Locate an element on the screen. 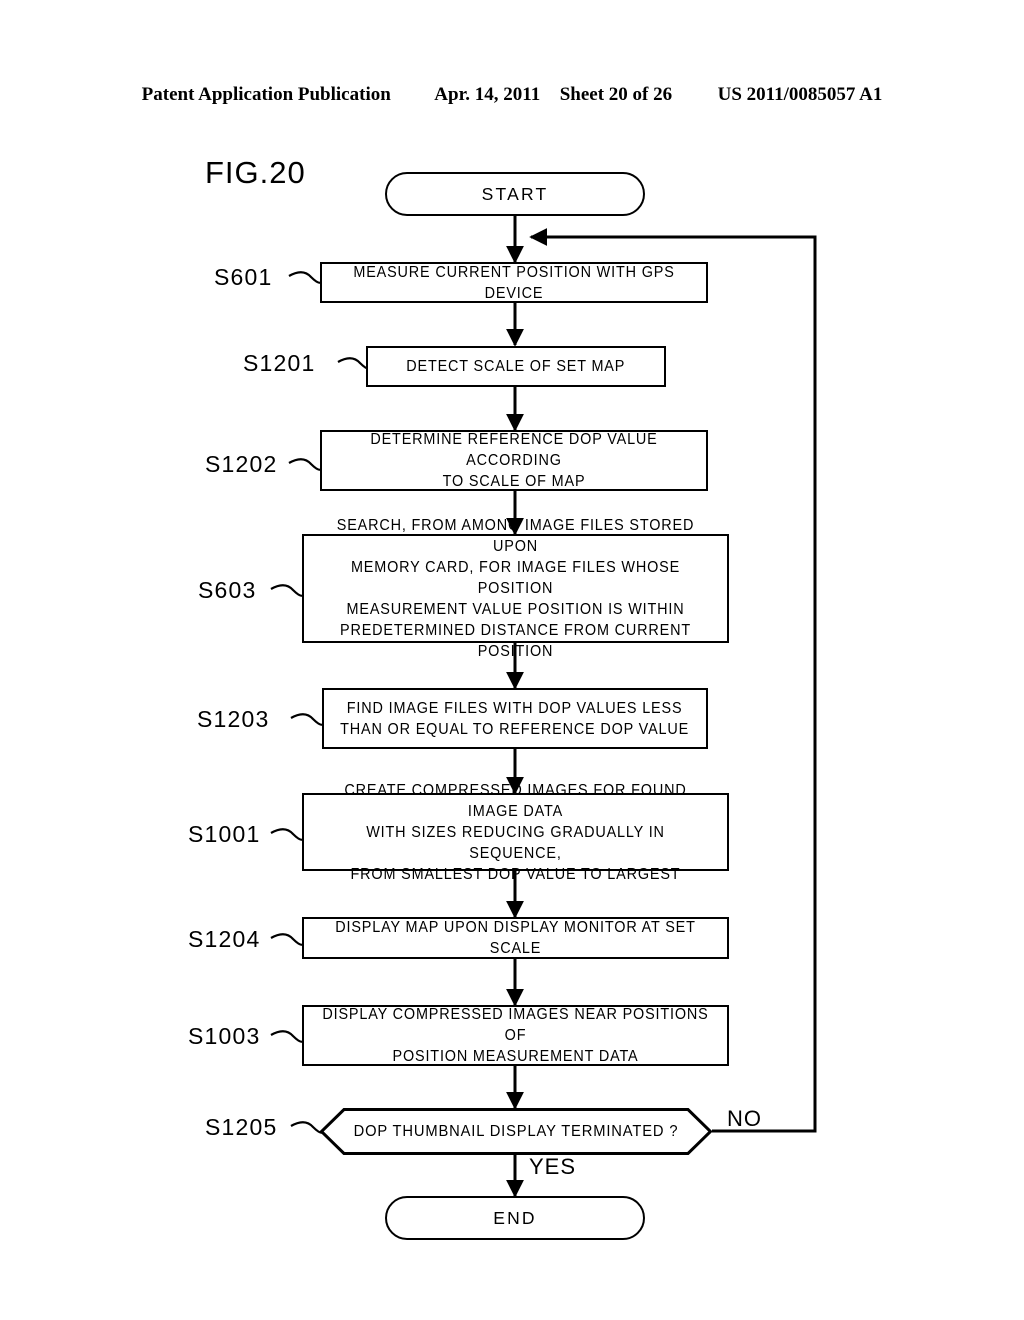  step-id-s1001: S1001 is located at coordinates (224, 834).